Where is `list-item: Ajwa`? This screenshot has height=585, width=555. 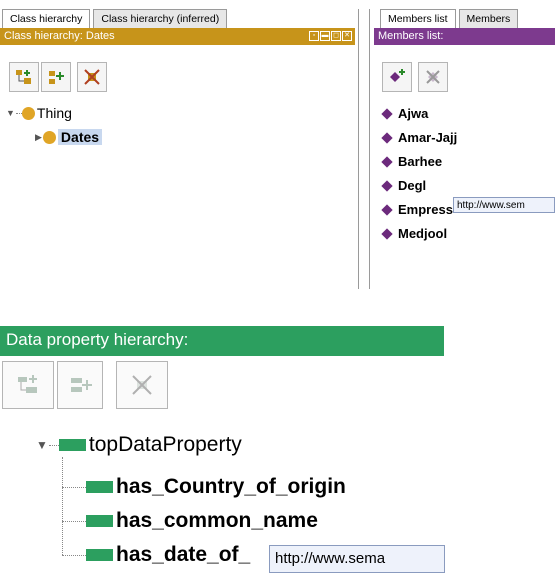 list-item: Ajwa is located at coordinates (404, 113).